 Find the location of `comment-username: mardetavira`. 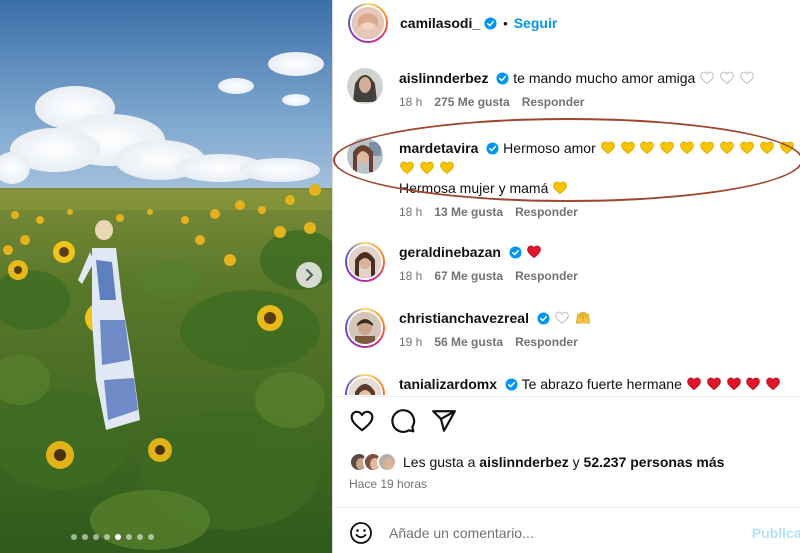

comment-username: mardetavira is located at coordinates (438, 148).